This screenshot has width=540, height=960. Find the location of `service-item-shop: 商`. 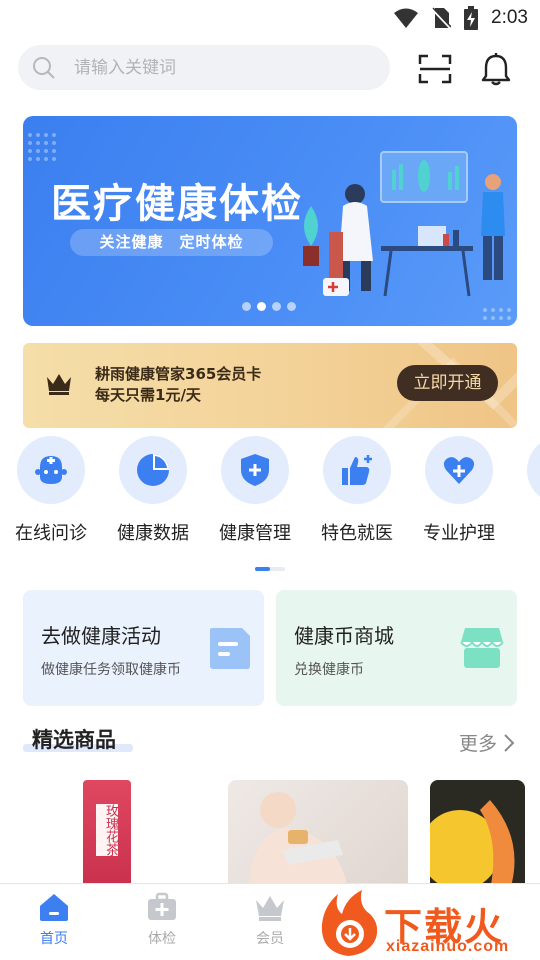

service-item-shop: 商 is located at coordinates (528, 490).